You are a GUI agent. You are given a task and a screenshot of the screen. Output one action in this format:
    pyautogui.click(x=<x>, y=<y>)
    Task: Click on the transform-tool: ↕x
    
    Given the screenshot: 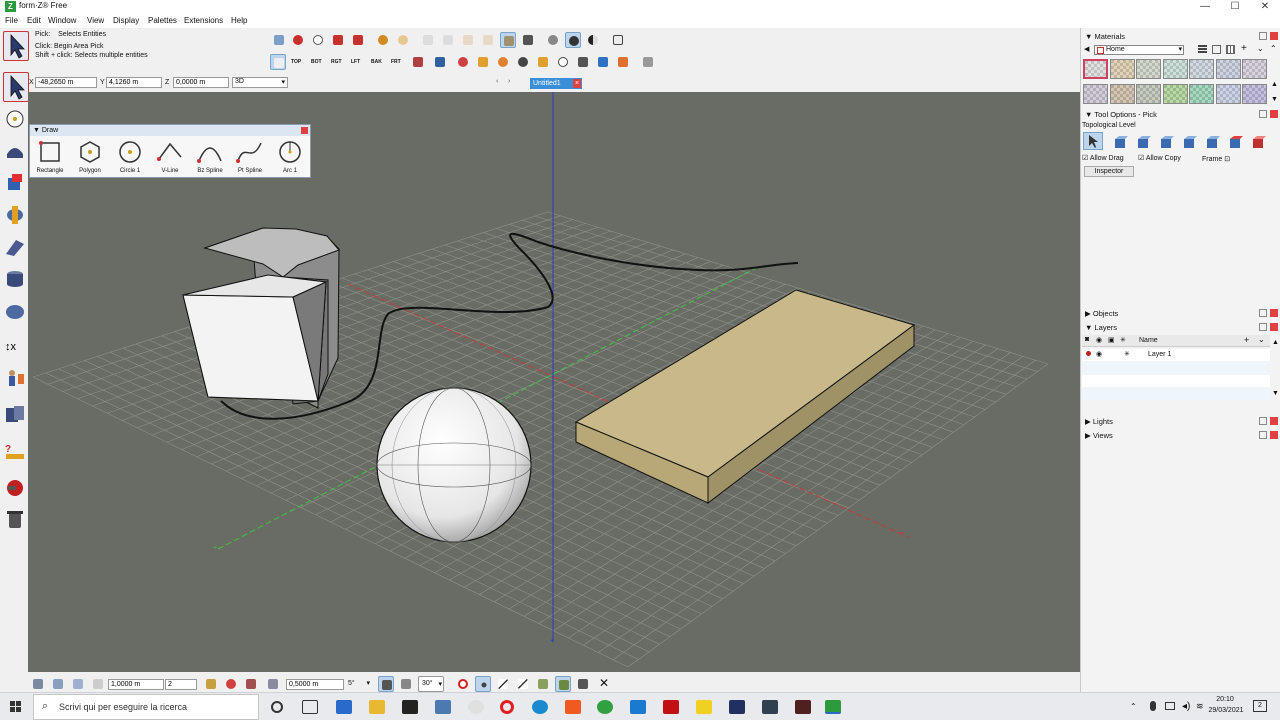 What is the action you would take?
    pyautogui.click(x=15, y=348)
    